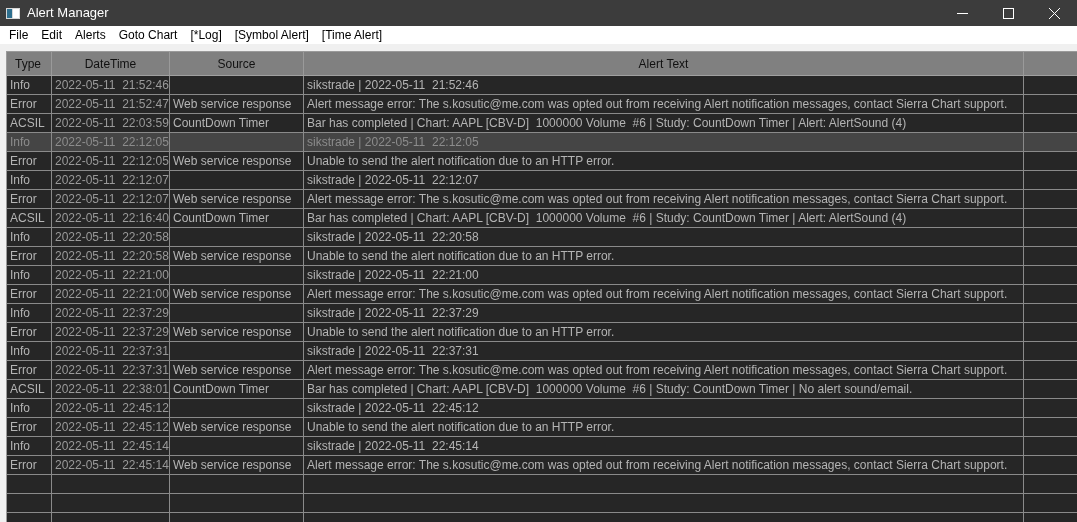 This screenshot has height=522, width=1077. What do you see at coordinates (1054, 13) in the screenshot?
I see `close-icon` at bounding box center [1054, 13].